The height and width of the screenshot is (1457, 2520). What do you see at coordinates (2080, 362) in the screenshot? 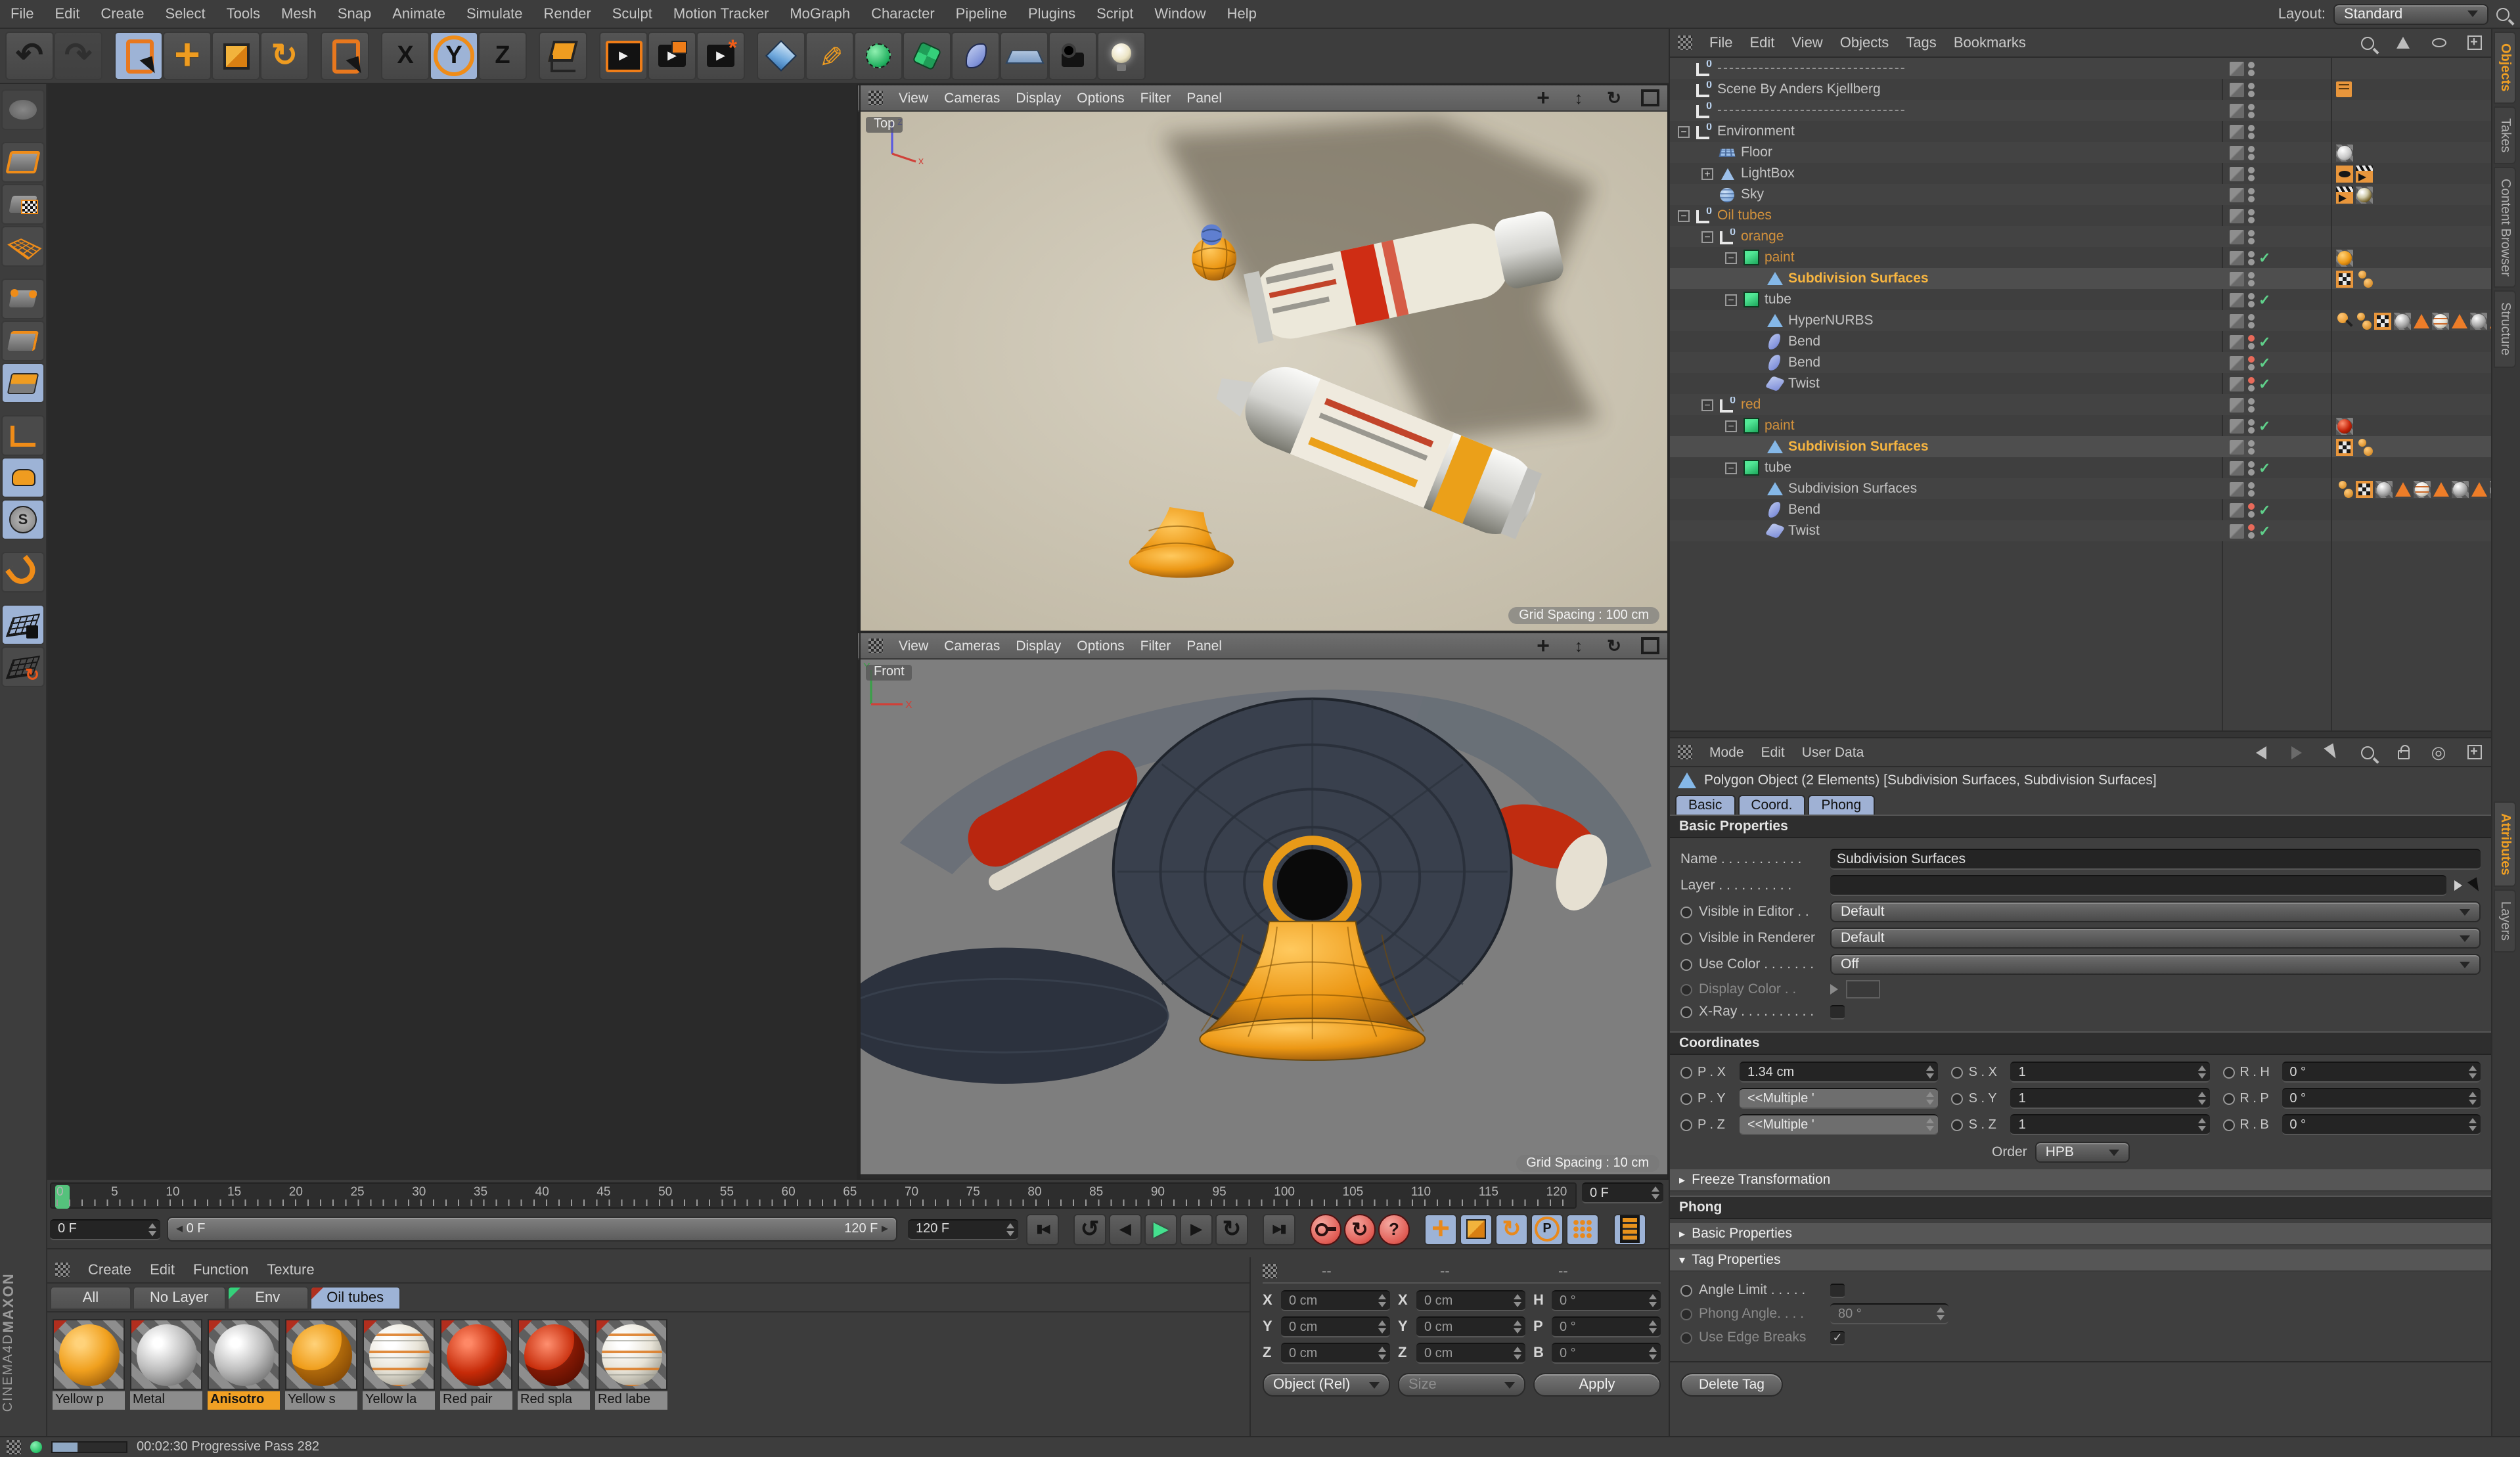
I see `object-row: Bend` at bounding box center [2080, 362].